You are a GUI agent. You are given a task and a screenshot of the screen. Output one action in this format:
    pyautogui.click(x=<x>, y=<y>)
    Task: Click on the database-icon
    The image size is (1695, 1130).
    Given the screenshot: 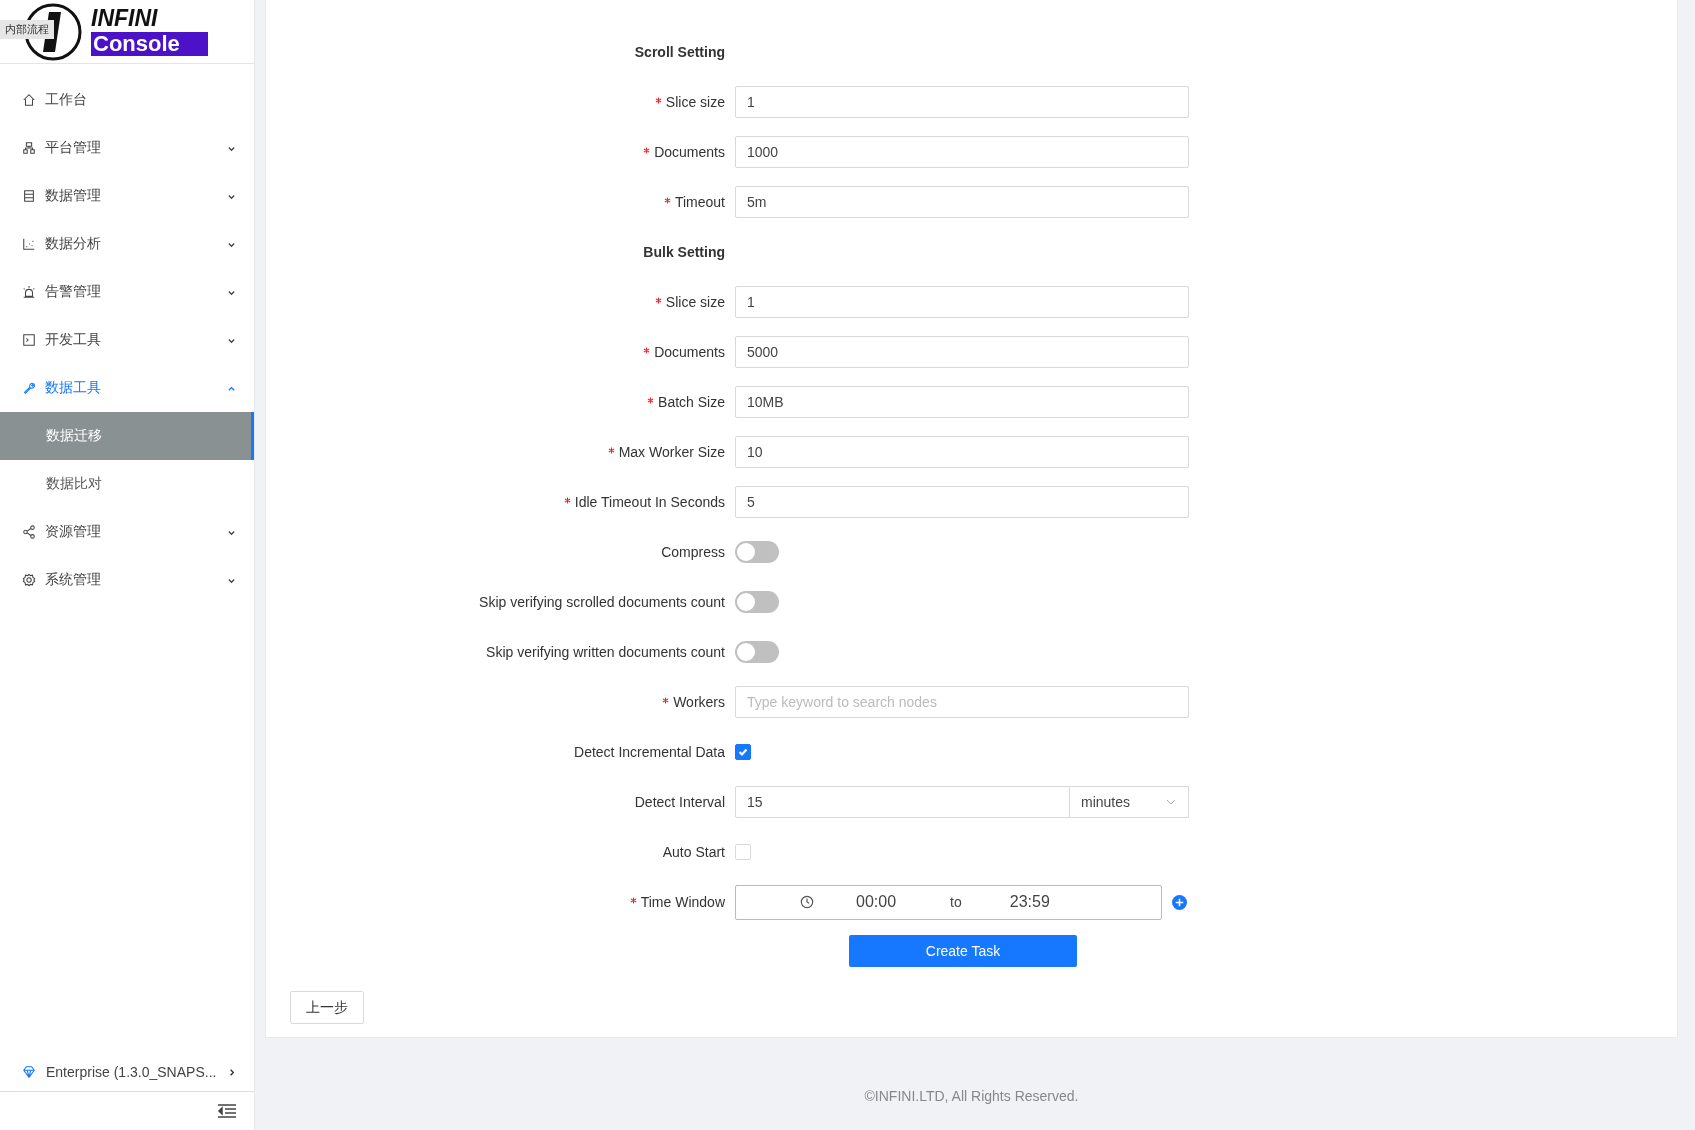 What is the action you would take?
    pyautogui.click(x=29, y=196)
    